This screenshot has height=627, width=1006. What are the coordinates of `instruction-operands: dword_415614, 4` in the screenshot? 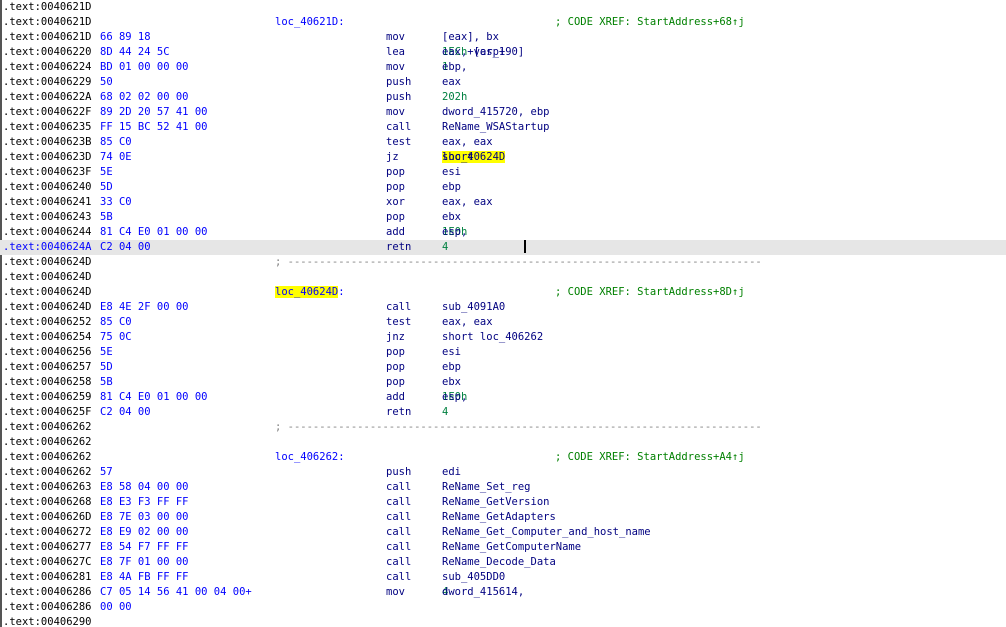 It's located at (483, 592).